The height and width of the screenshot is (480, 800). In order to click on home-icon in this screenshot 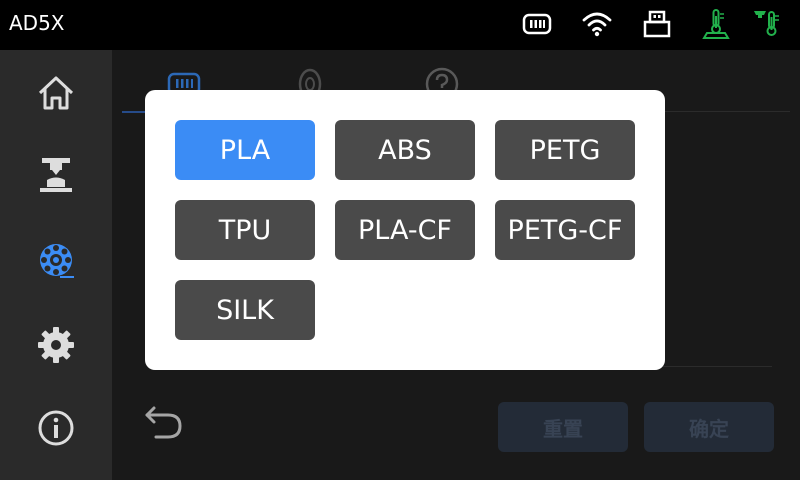, I will do `click(56, 93)`.